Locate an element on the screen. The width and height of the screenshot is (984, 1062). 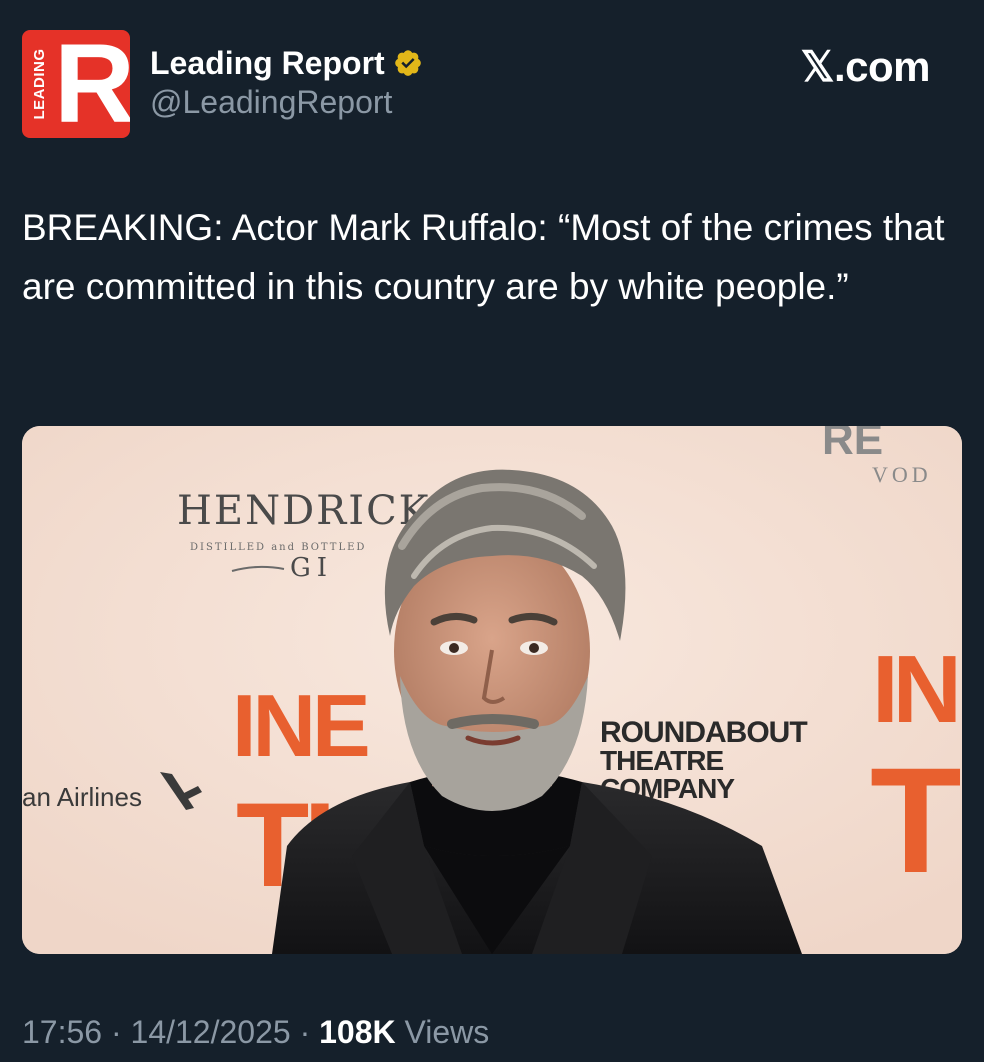
views-label: Views is located at coordinates (442, 1032).